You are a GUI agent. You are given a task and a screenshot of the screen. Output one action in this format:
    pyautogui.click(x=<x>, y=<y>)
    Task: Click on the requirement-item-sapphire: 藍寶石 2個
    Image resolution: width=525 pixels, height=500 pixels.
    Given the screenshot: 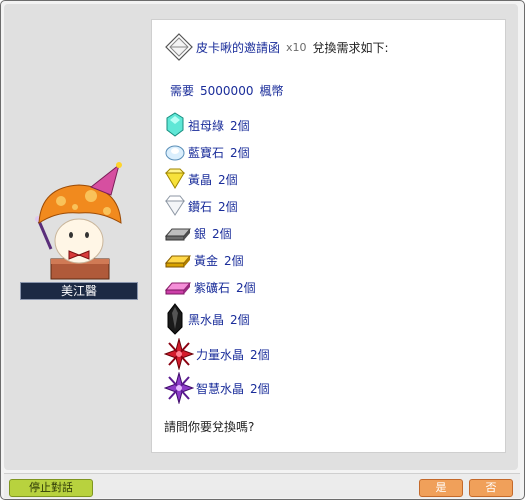 What is the action you would take?
    pyautogui.click(x=207, y=152)
    